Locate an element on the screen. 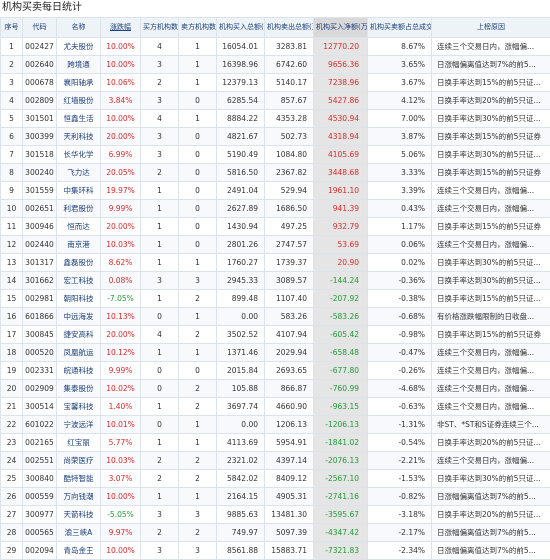  stock-code: 002909 is located at coordinates (40, 389).